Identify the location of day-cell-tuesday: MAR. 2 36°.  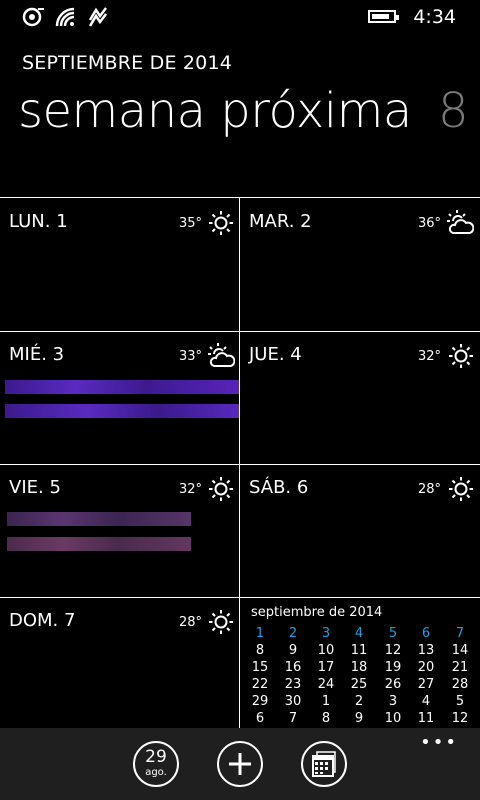
(359, 264).